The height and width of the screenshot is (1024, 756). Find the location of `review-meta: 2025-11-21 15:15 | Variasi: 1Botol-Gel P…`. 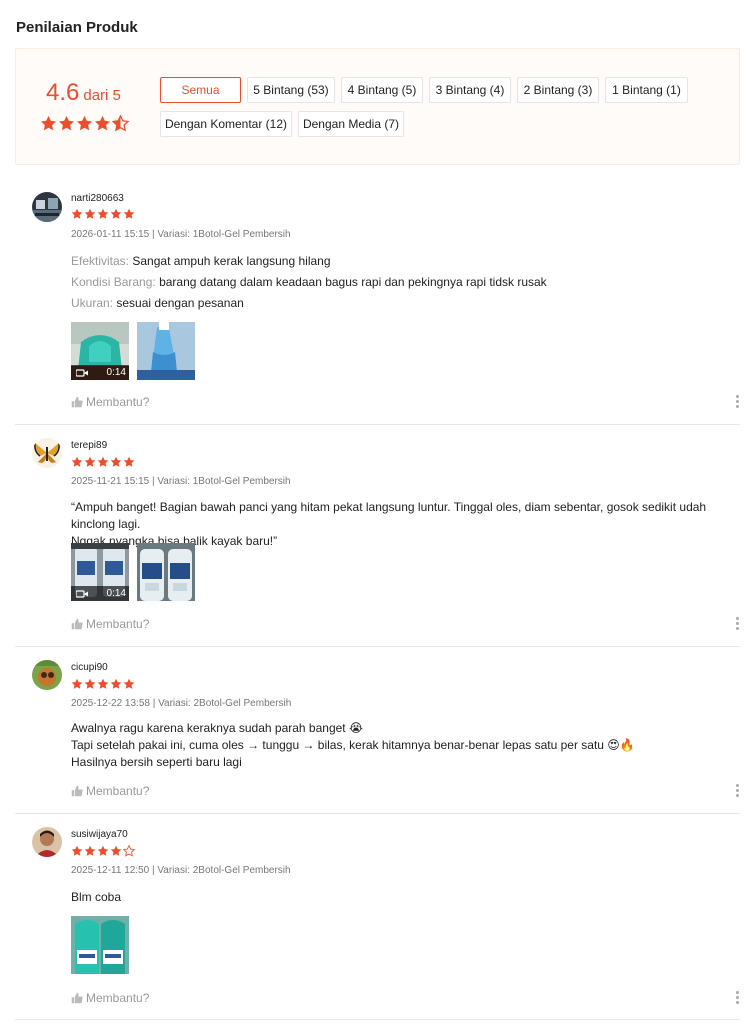

review-meta: 2025-11-21 15:15 | Variasi: 1Botol-Gel P… is located at coordinates (181, 481).